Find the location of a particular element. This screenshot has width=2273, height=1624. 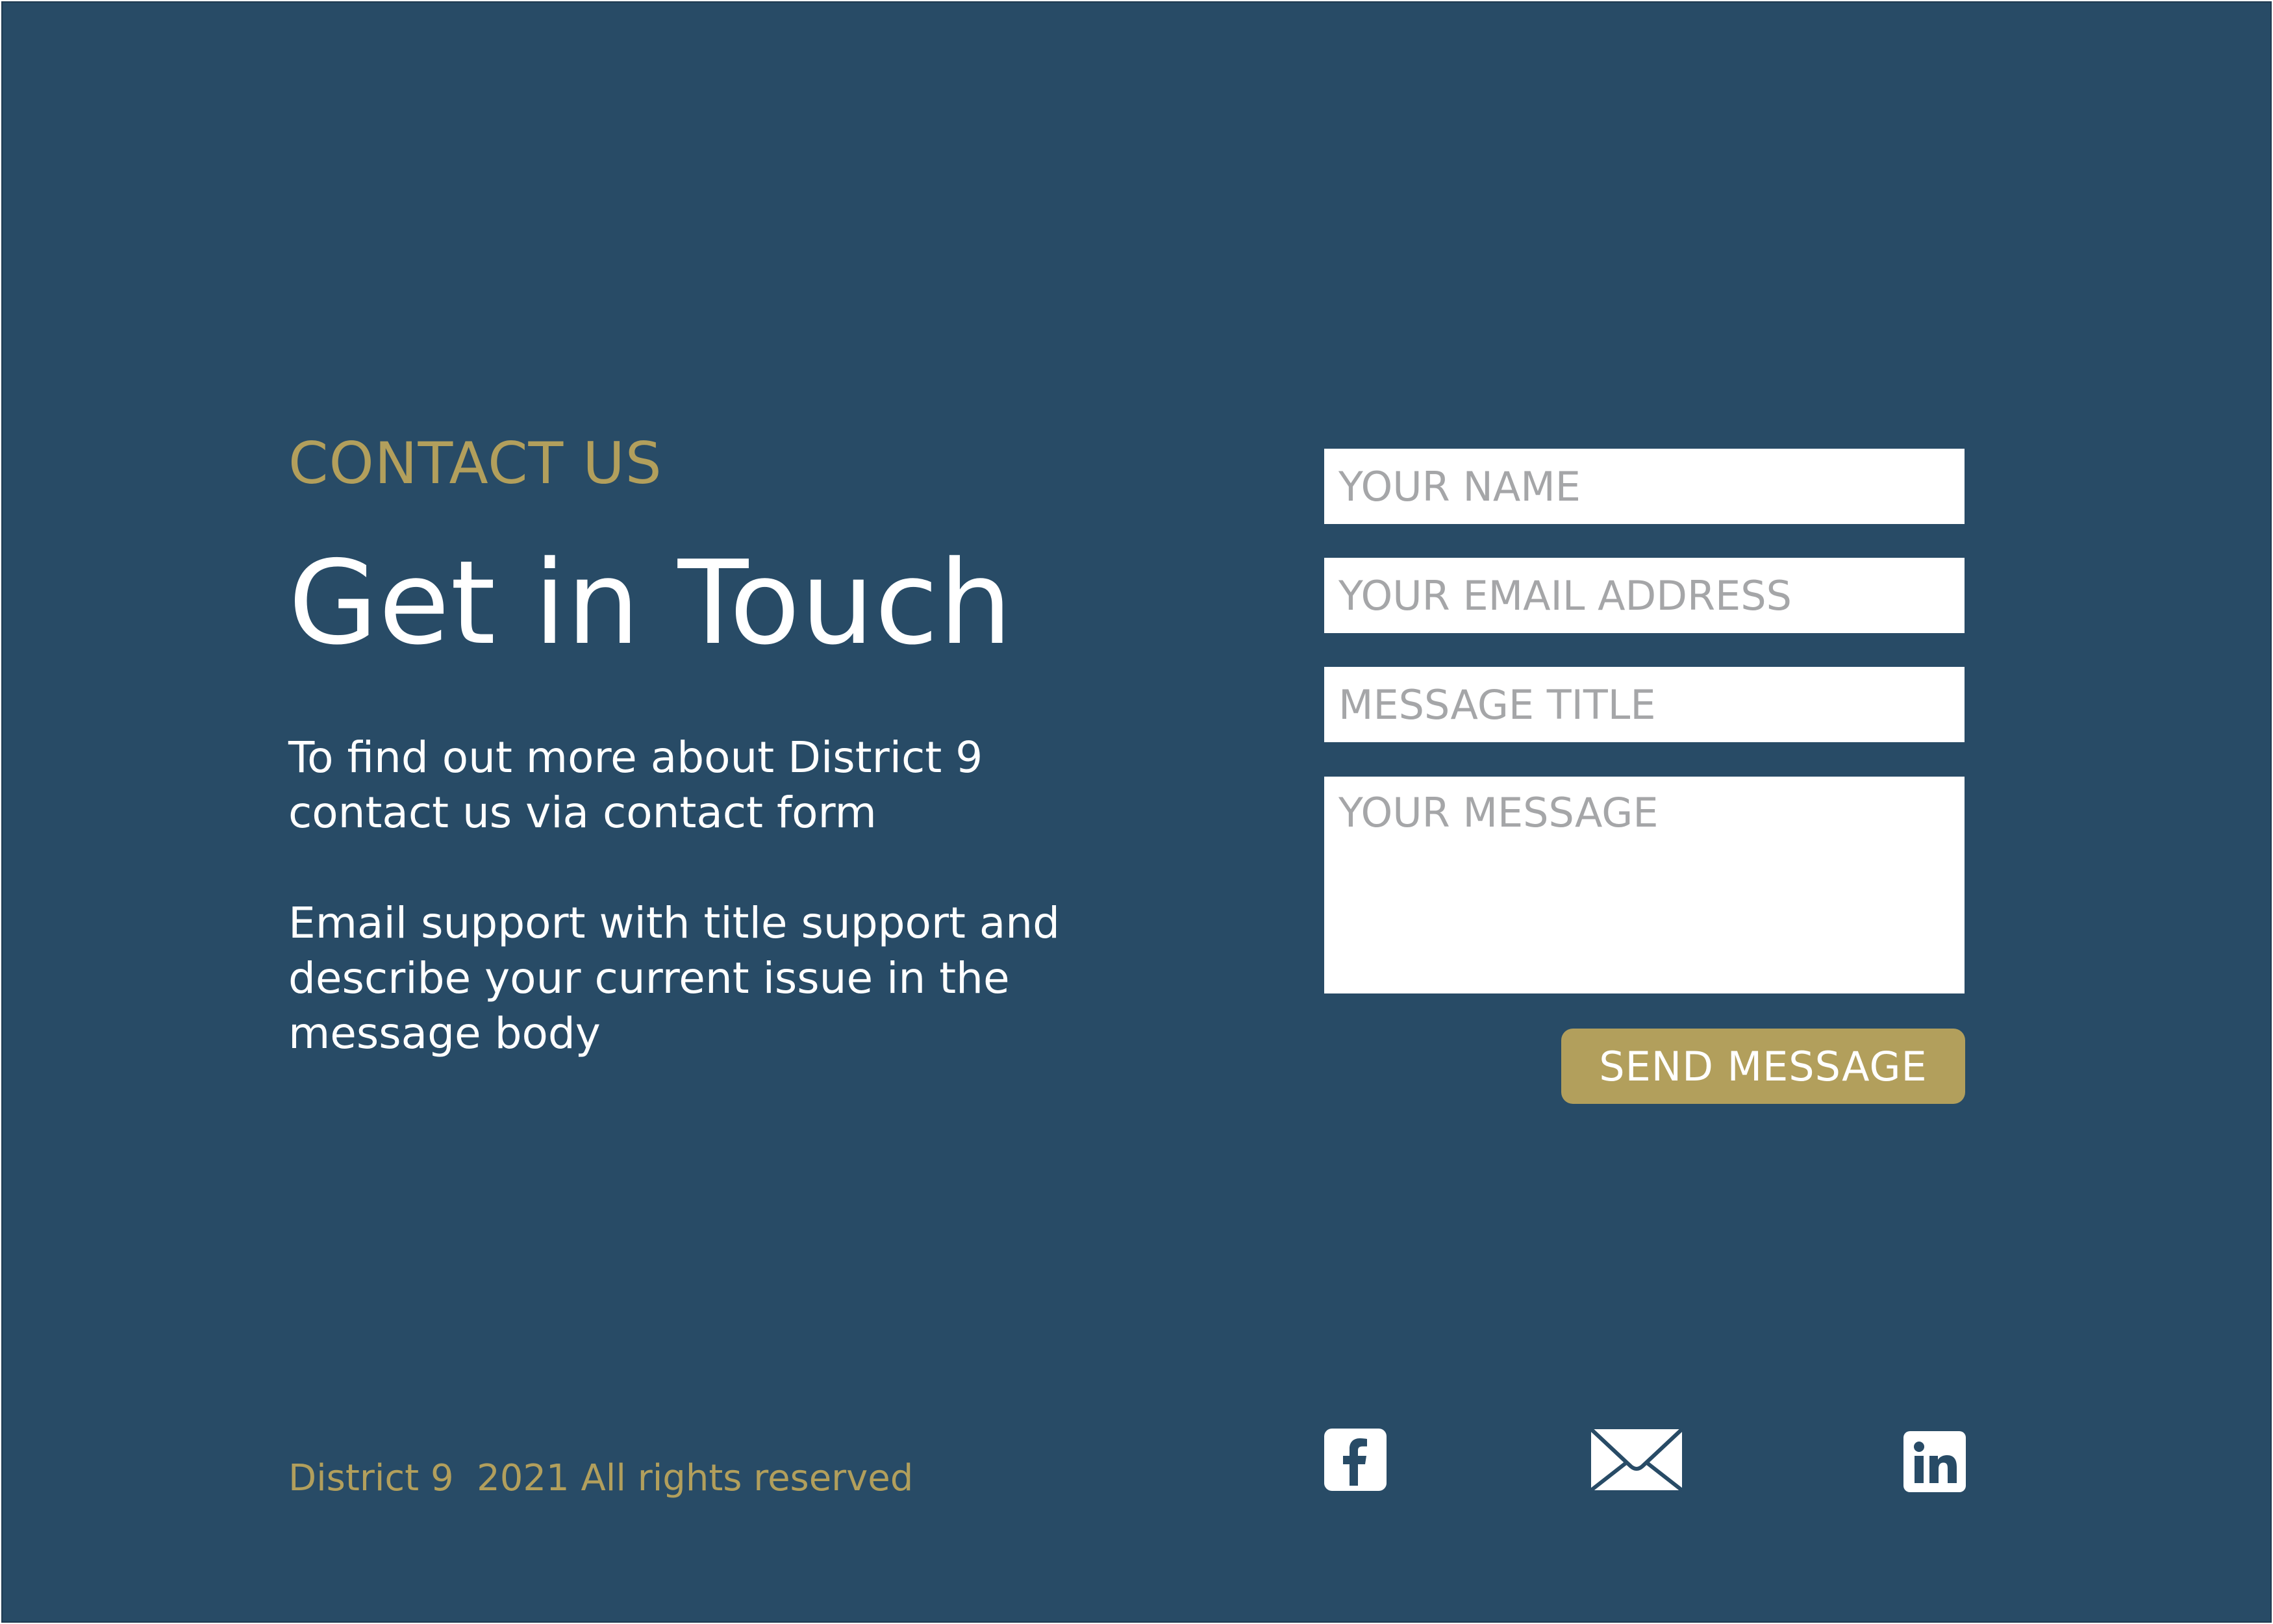

mail-icon is located at coordinates (1636, 1459).